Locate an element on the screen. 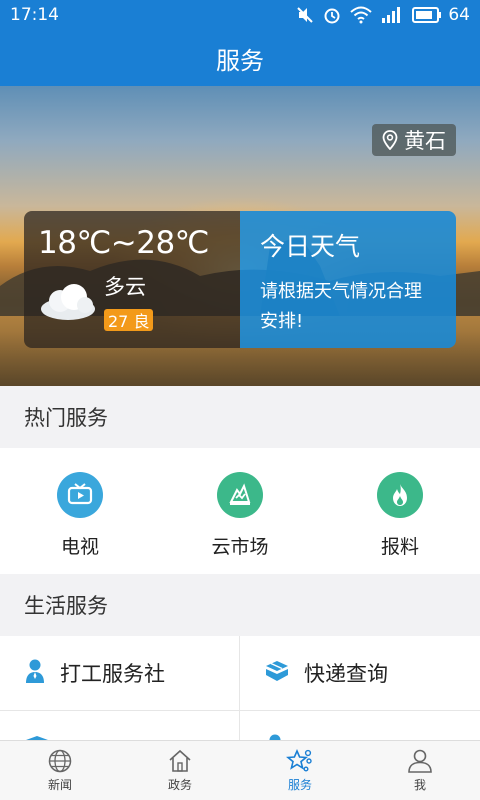  today-weather-desc: 请根据天气情况合理安排! is located at coordinates (341, 306).